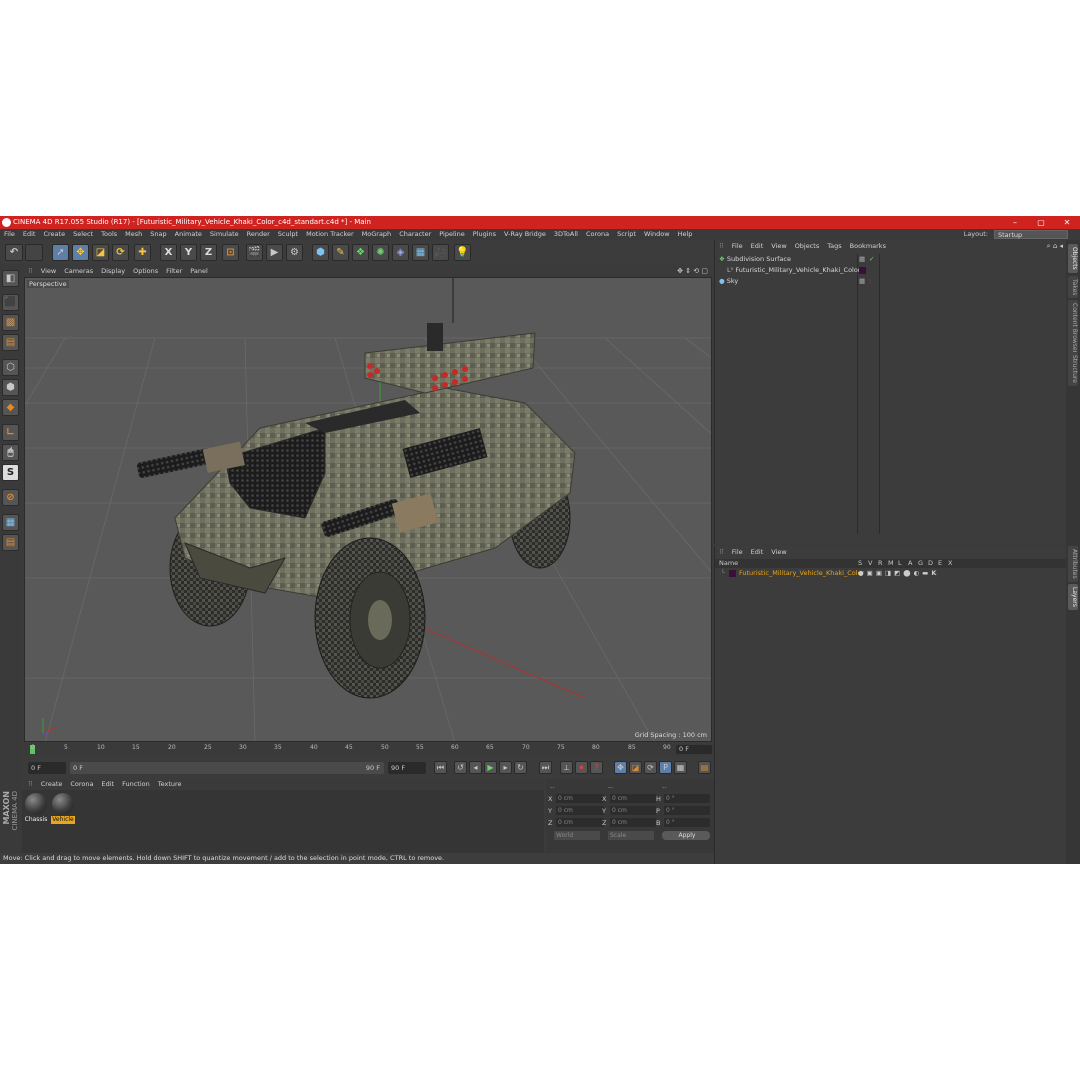  I want to click on render-settings-icon: ⚙, so click(294, 252).